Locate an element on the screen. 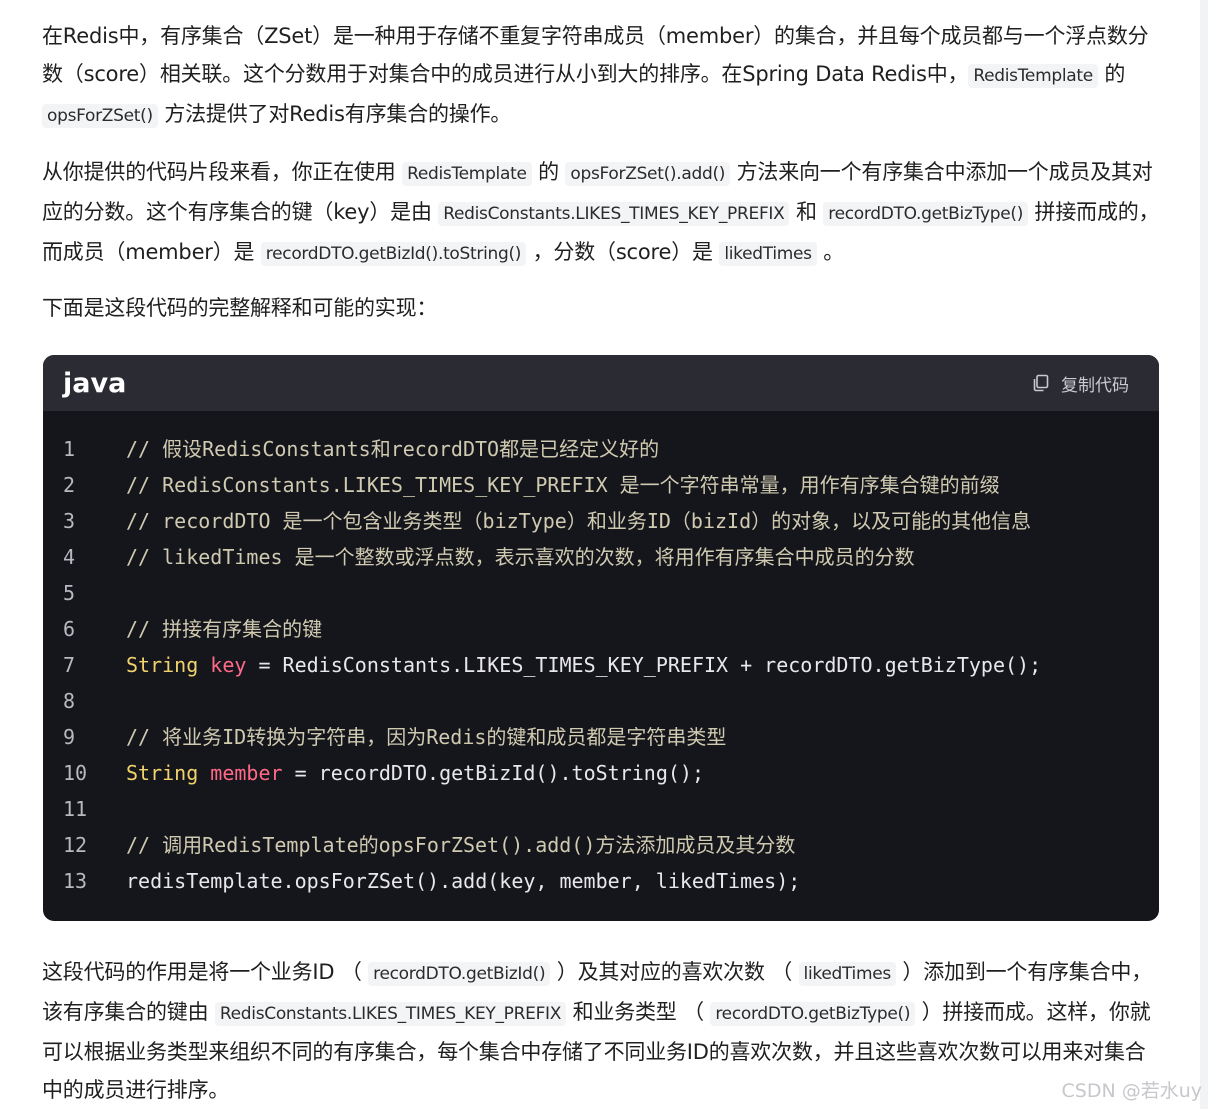 This screenshot has width=1208, height=1109. line-number: 12 is located at coordinates (75, 845).